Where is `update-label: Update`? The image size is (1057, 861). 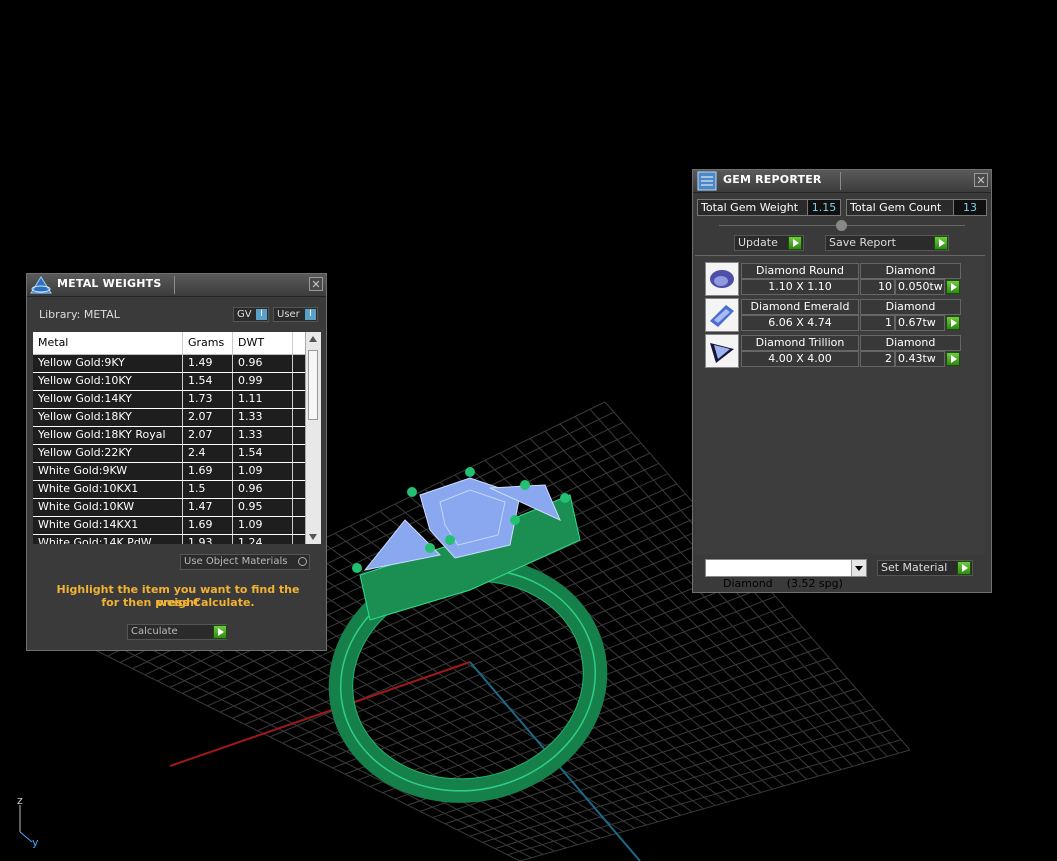
update-label: Update is located at coordinates (758, 242).